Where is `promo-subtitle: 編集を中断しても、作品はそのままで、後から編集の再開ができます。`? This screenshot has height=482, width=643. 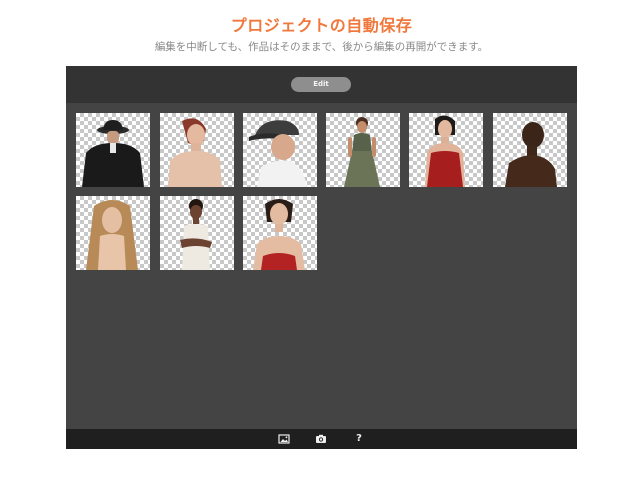 promo-subtitle: 編集を中断しても、作品はそのままで、後から編集の再開ができます。 is located at coordinates (321, 47).